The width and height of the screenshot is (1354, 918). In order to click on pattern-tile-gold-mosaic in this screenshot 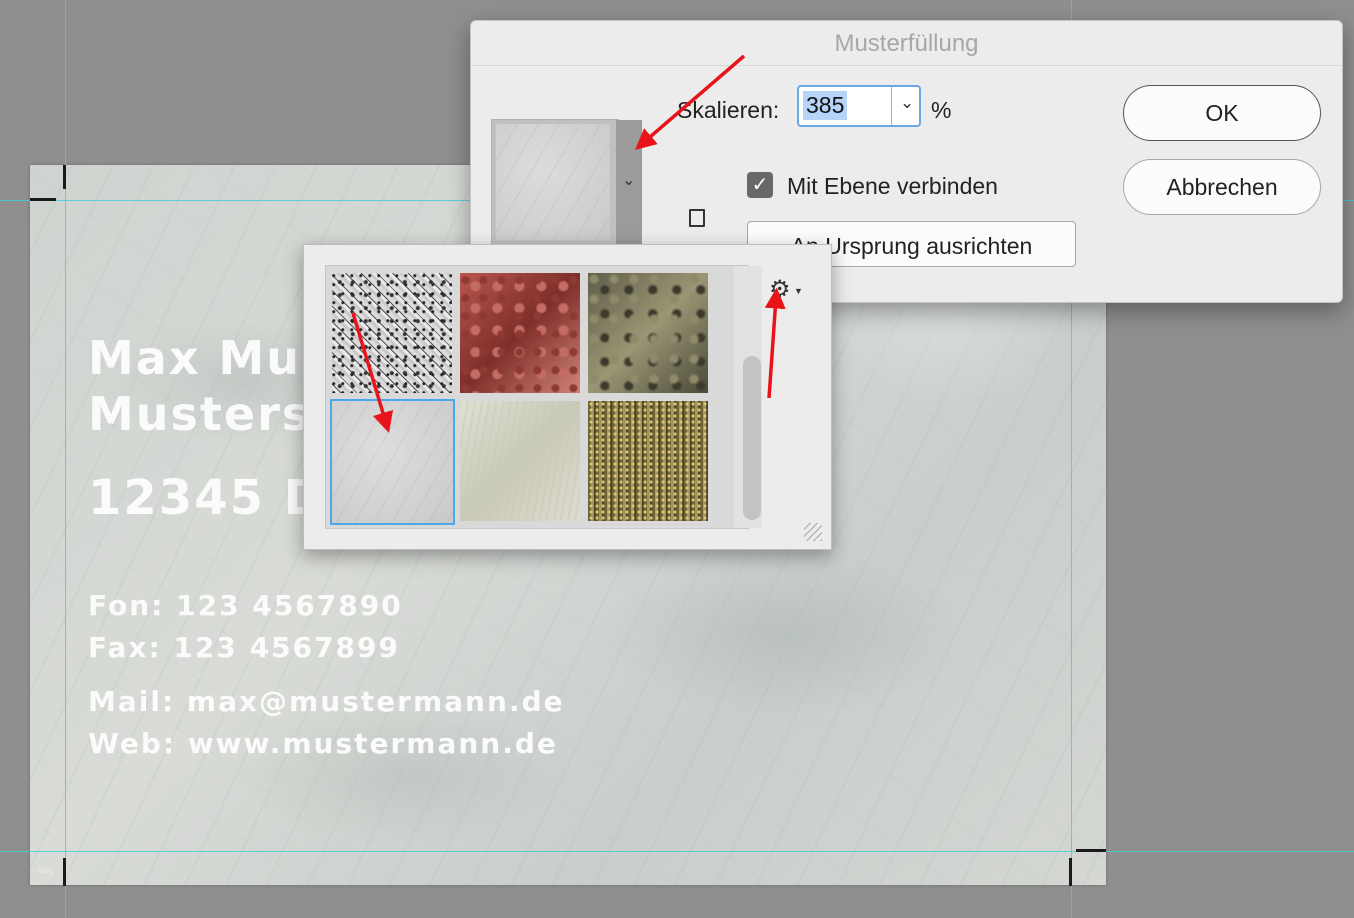, I will do `click(648, 461)`.